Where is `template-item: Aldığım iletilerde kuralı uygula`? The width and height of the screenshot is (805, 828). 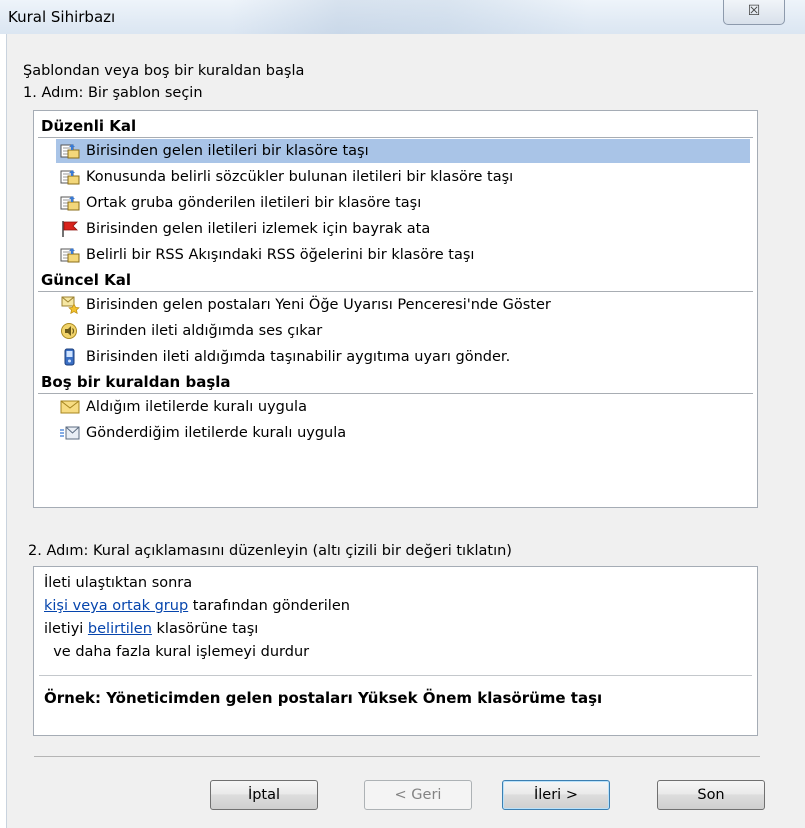
template-item: Aldığım iletilerde kuralı uygula is located at coordinates (181, 407).